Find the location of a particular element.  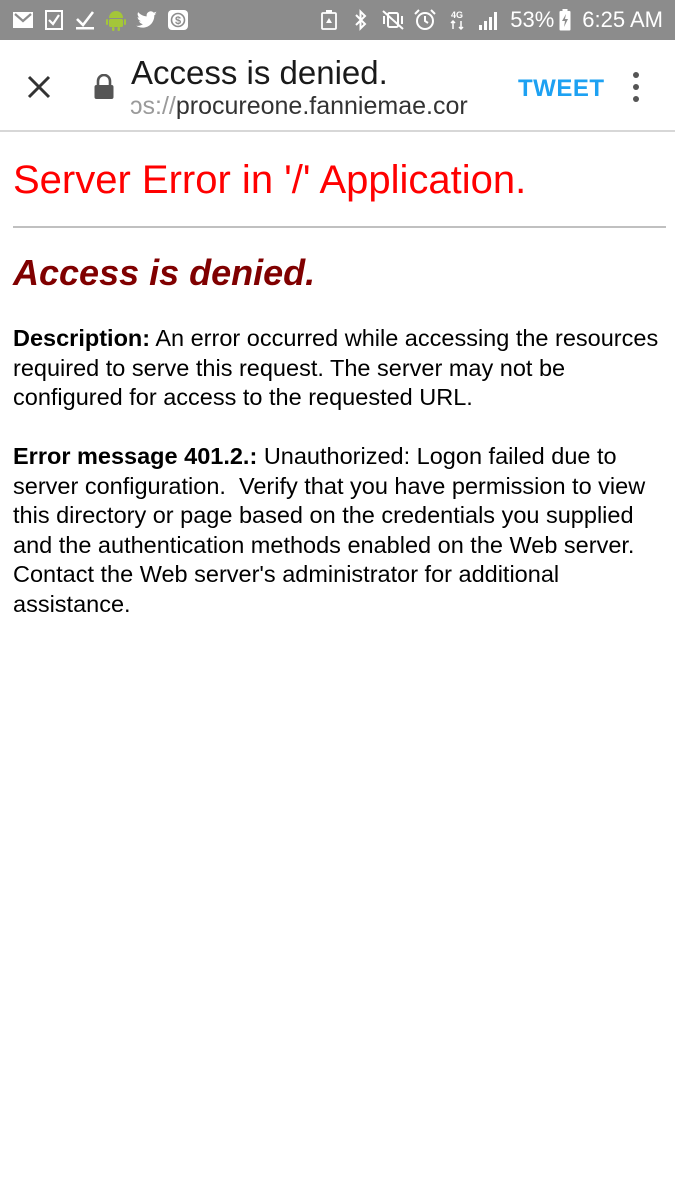

lock-icon is located at coordinates (105, 86).